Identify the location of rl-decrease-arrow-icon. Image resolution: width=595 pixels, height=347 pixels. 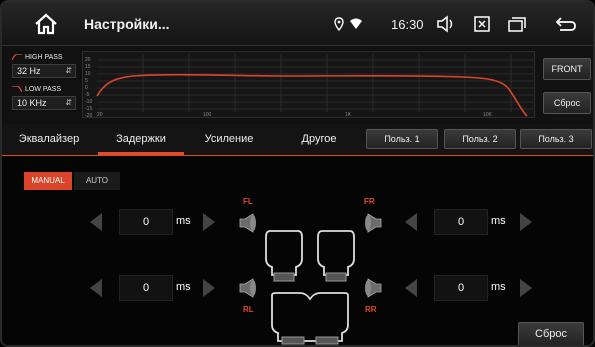
(96, 288).